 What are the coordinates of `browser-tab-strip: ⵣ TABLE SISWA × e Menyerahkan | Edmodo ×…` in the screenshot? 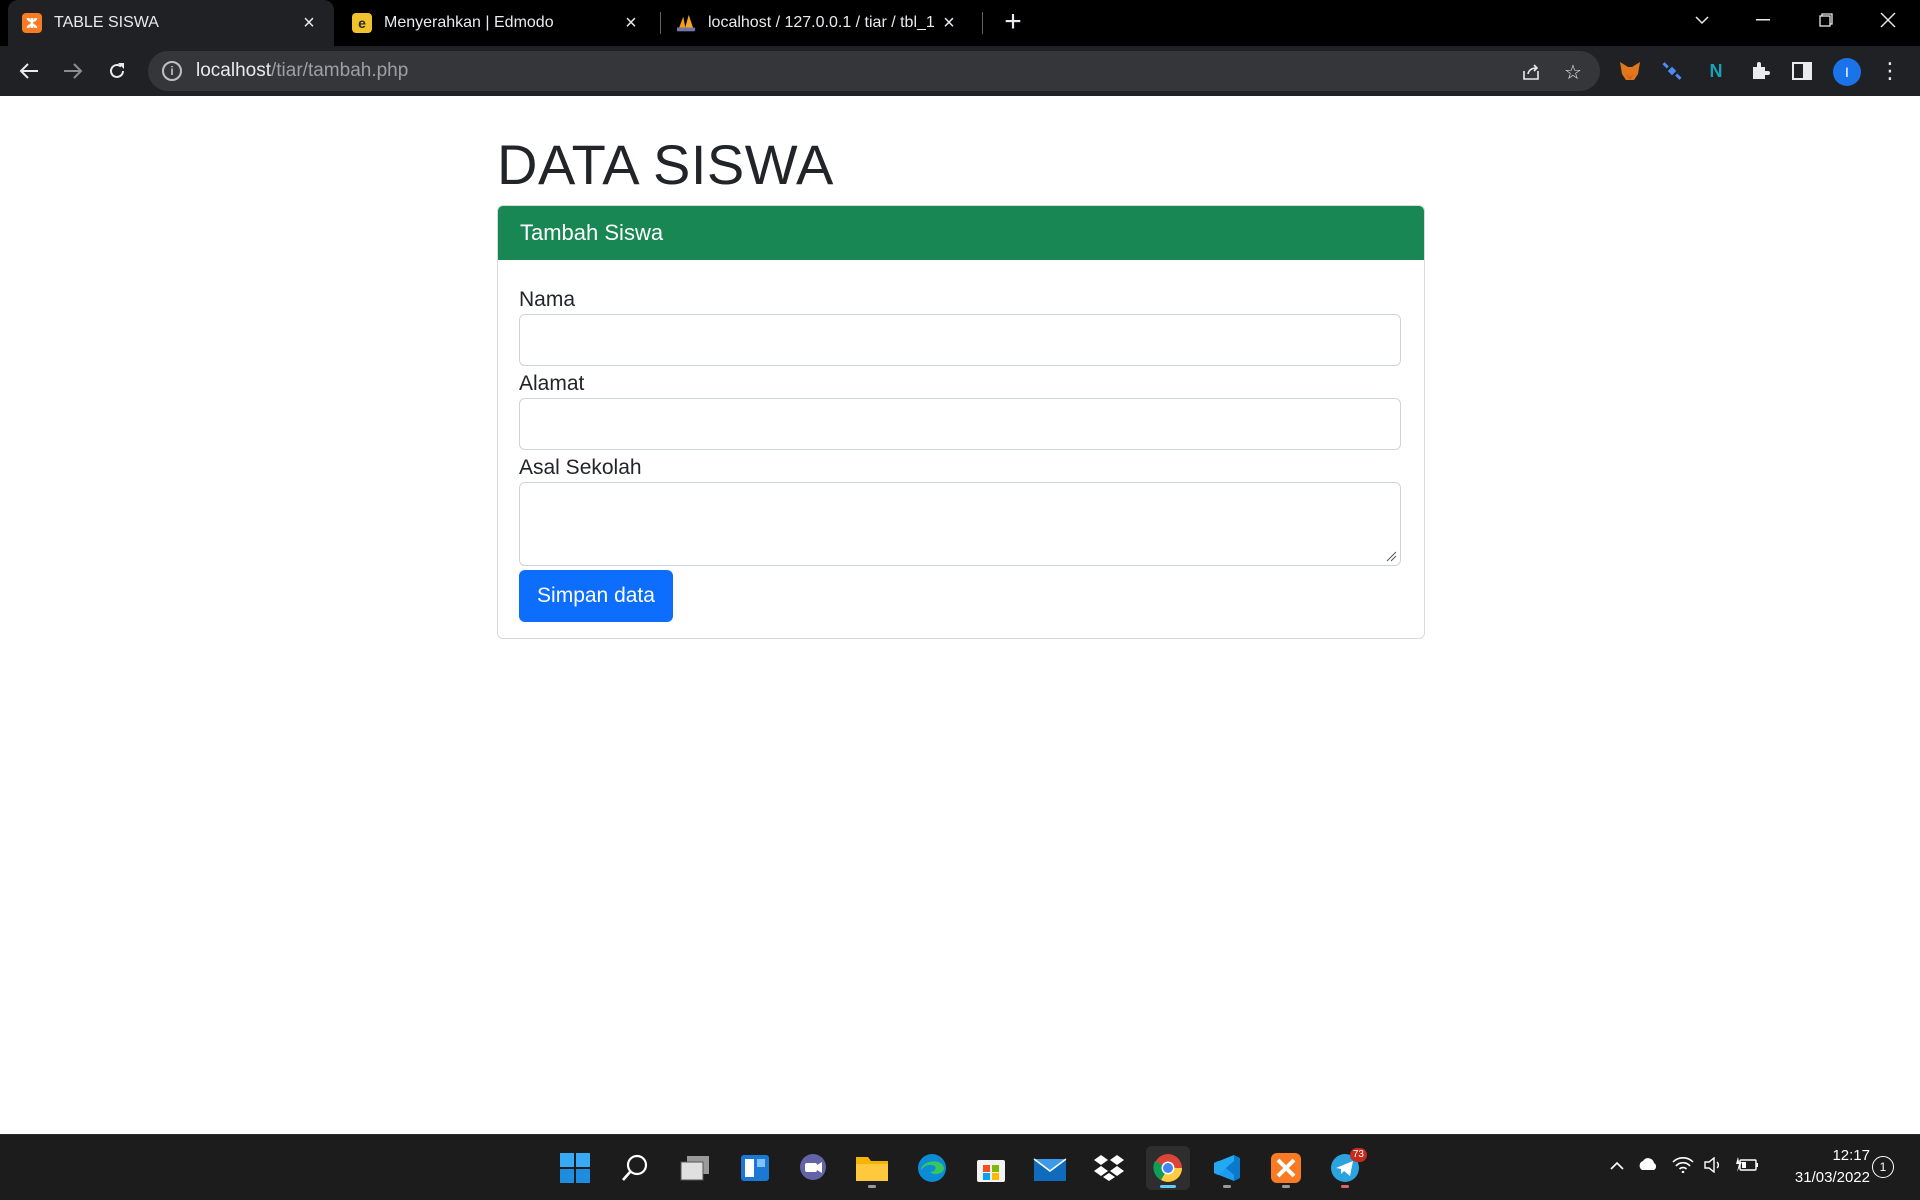 It's located at (960, 23).